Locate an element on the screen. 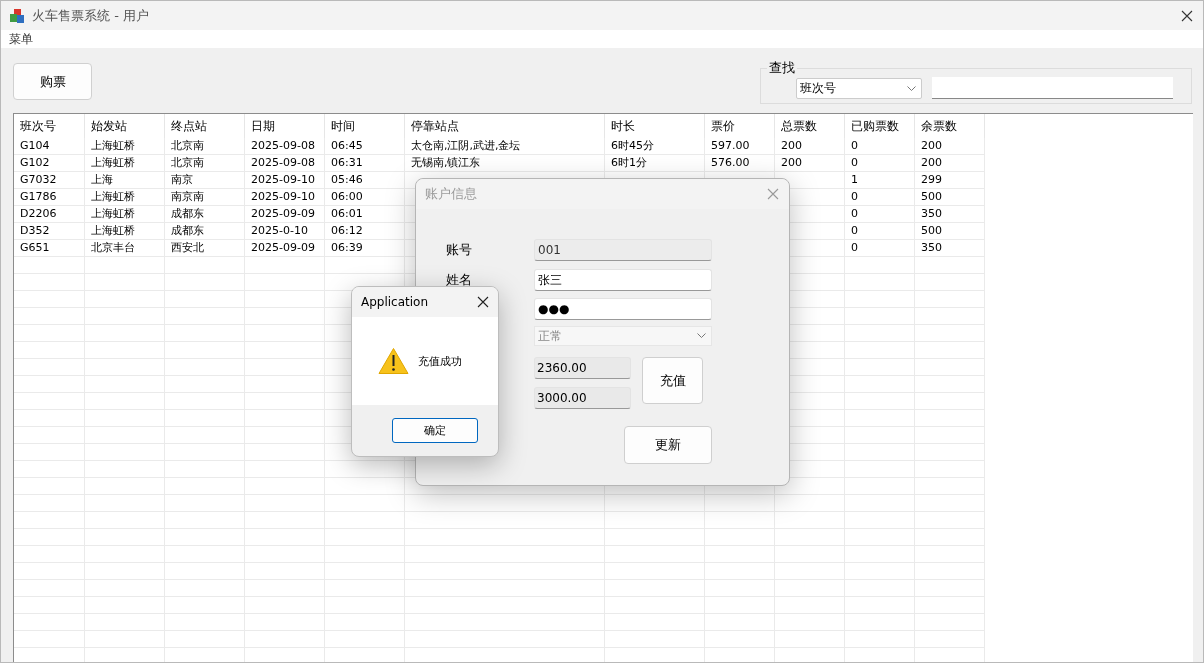  group-label: 查找 is located at coordinates (782, 68).